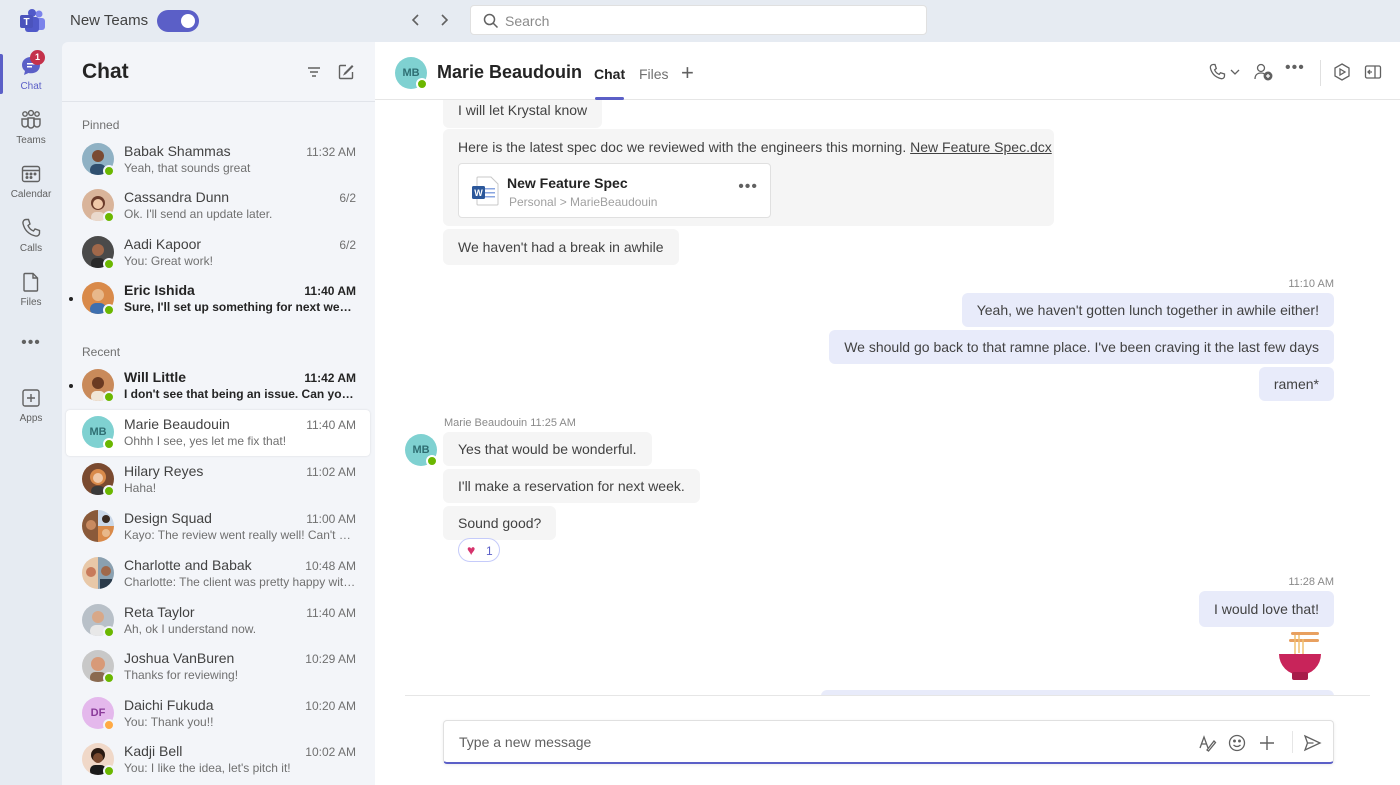  Describe the element at coordinates (101, 352) in the screenshot. I see `recent-section-label: Recent` at that location.